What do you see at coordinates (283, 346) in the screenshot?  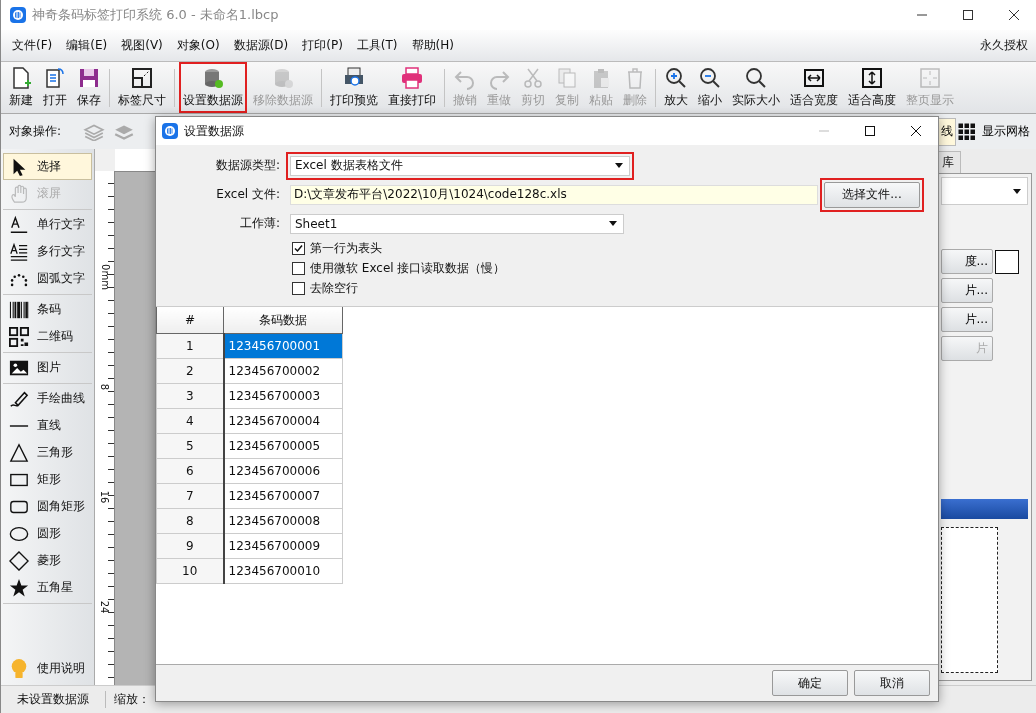 I see `table-cell: 123456700001` at bounding box center [283, 346].